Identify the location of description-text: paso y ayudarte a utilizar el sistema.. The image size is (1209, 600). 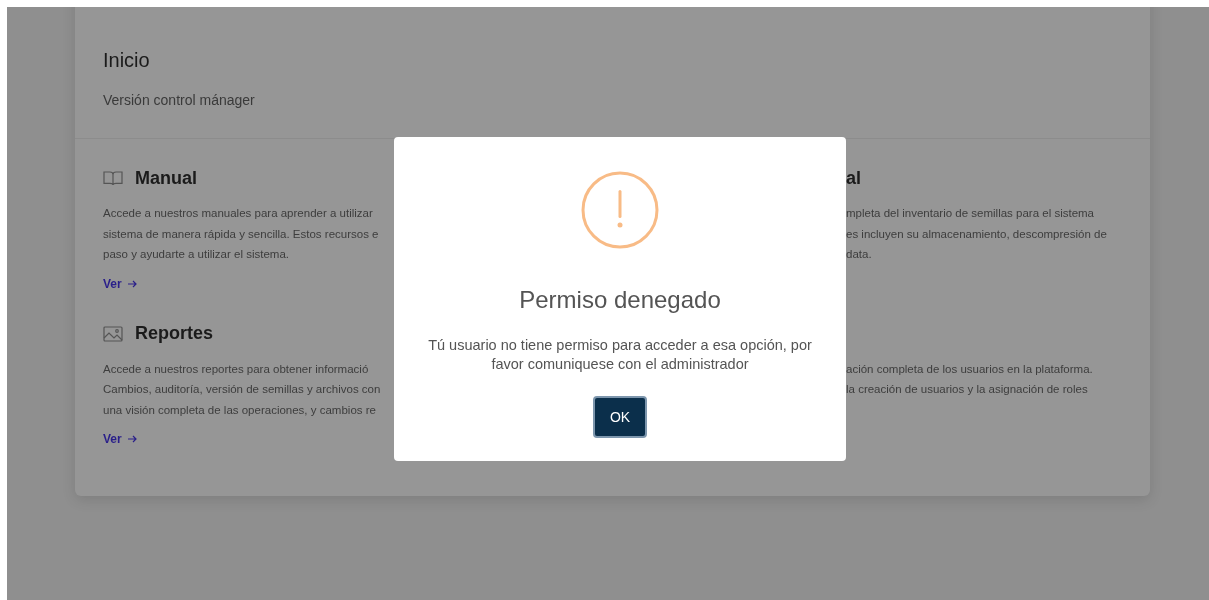
(196, 254).